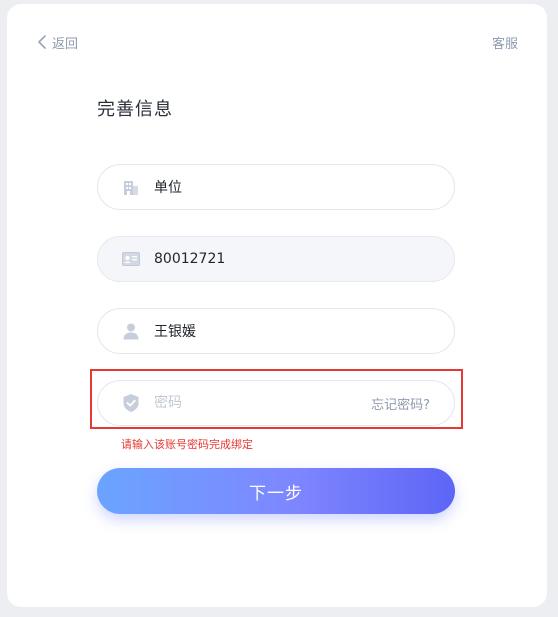 This screenshot has width=558, height=617. I want to click on name-field: 王银媛, so click(276, 331).